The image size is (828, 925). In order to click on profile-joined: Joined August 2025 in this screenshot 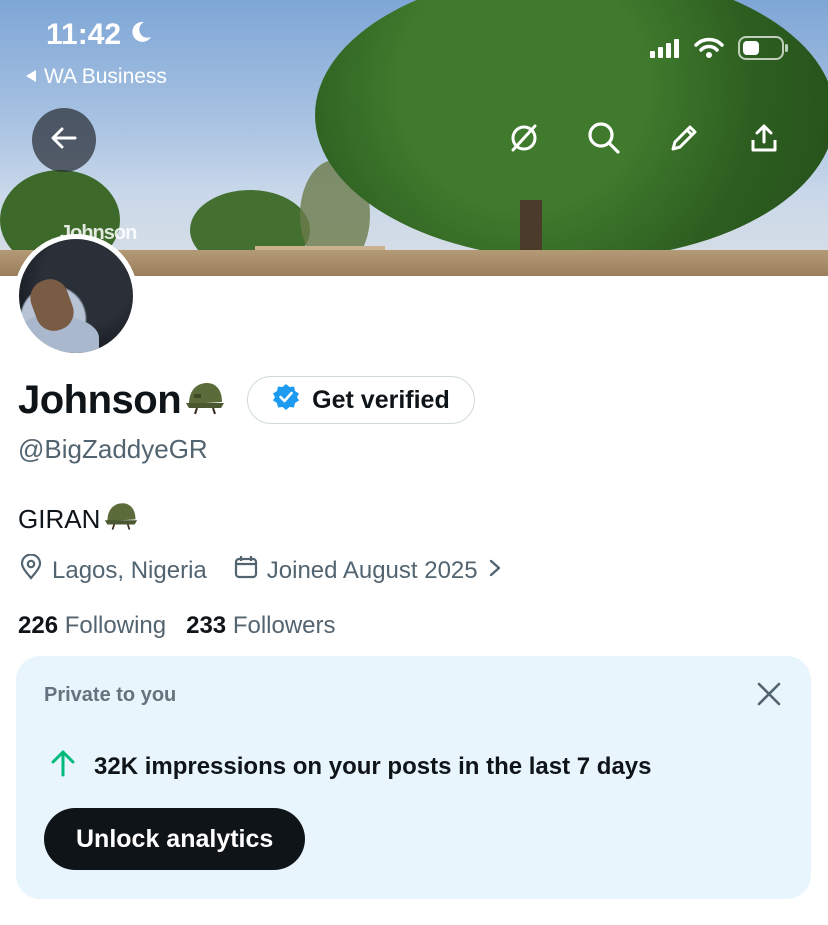, I will do `click(368, 570)`.